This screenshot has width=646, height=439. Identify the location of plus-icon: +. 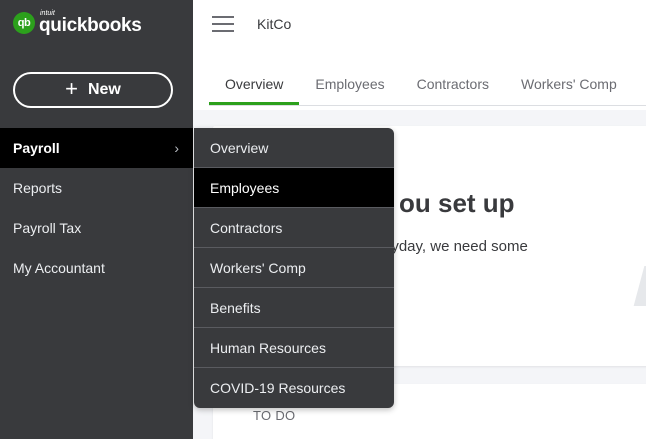
(71, 88).